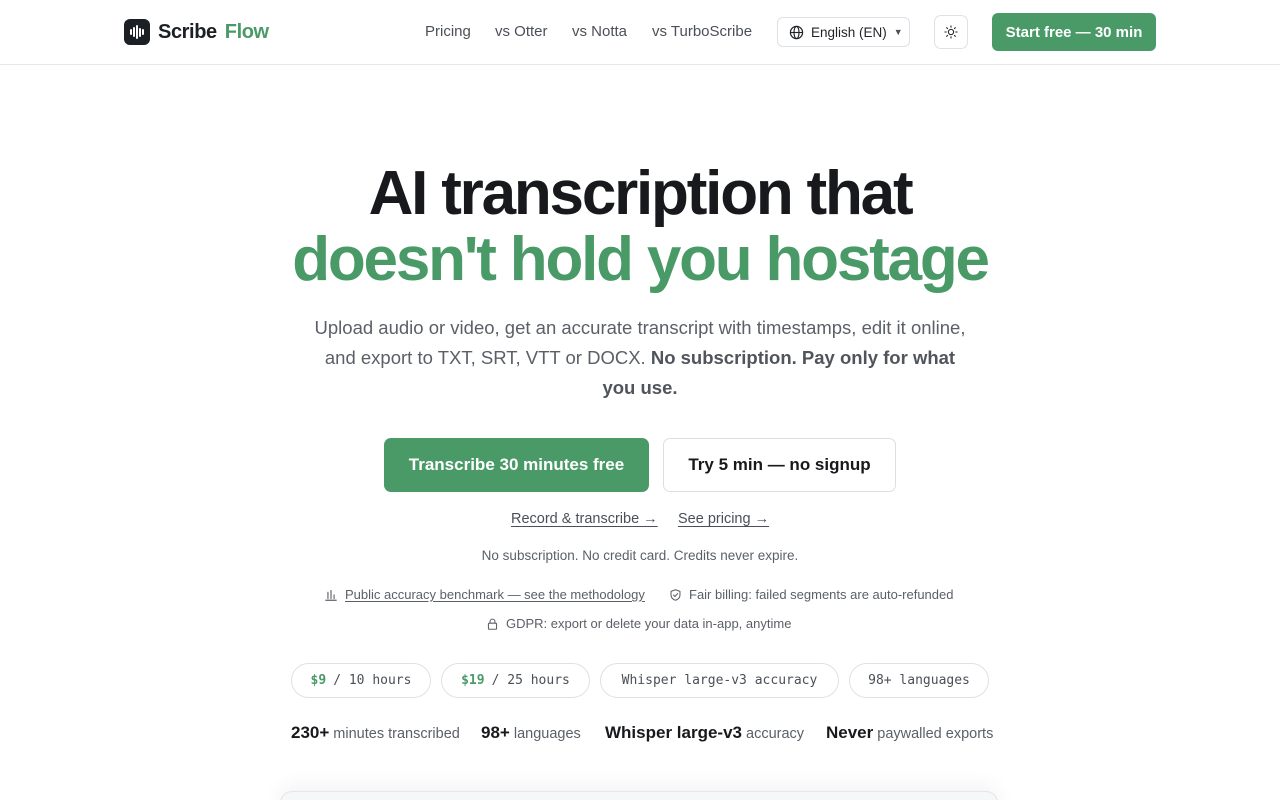 The height and width of the screenshot is (800, 1280). I want to click on language-select: English (EN) ▼, so click(843, 32).